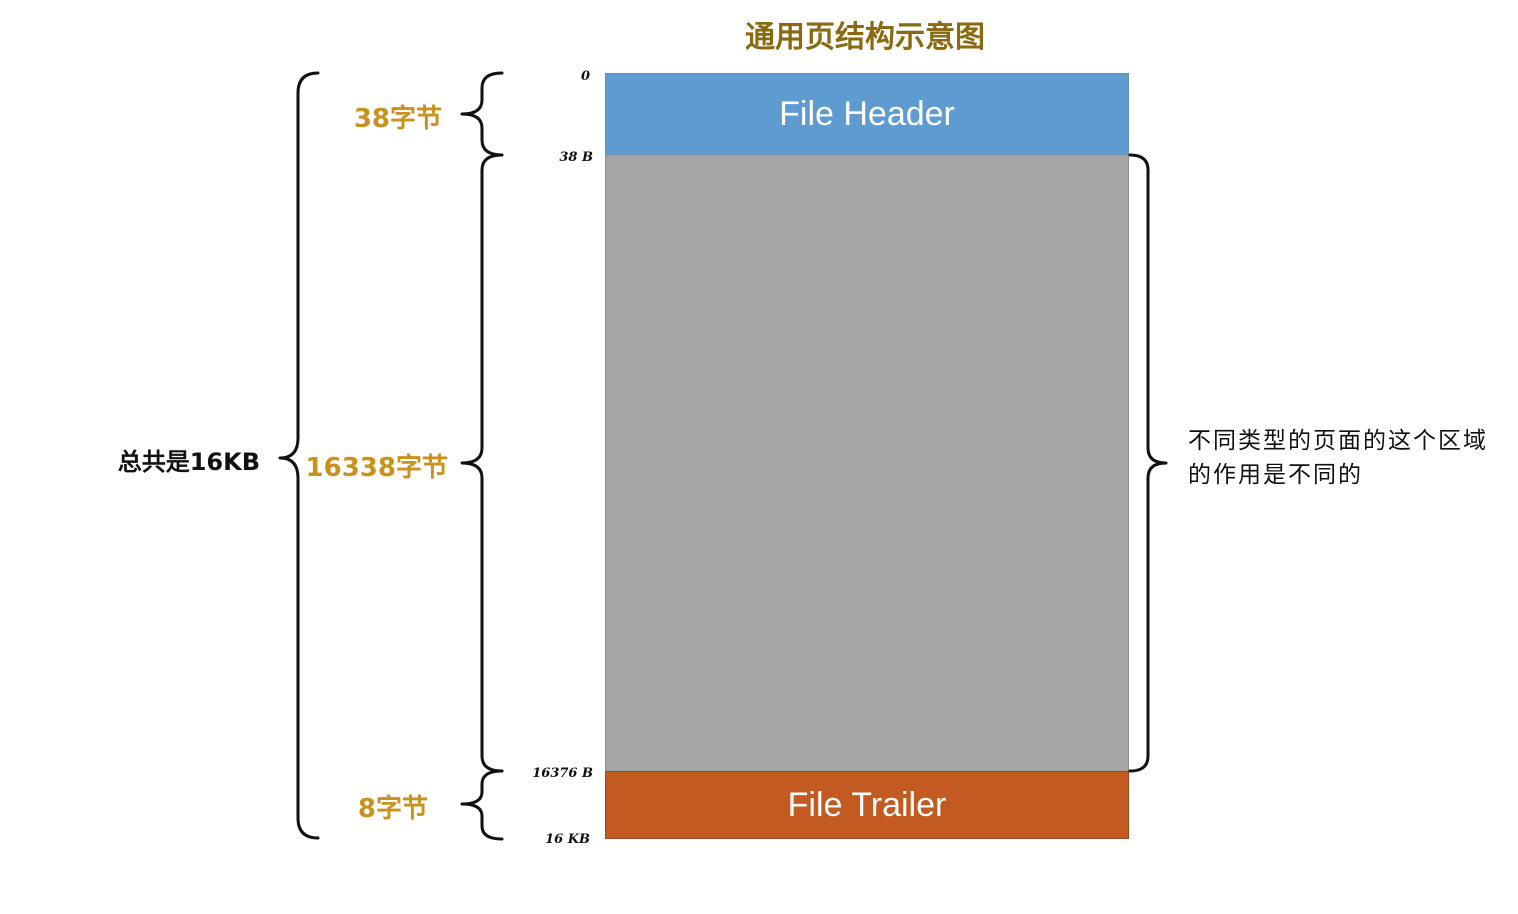 The height and width of the screenshot is (914, 1518). I want to click on region-brace, so click(1148, 463).